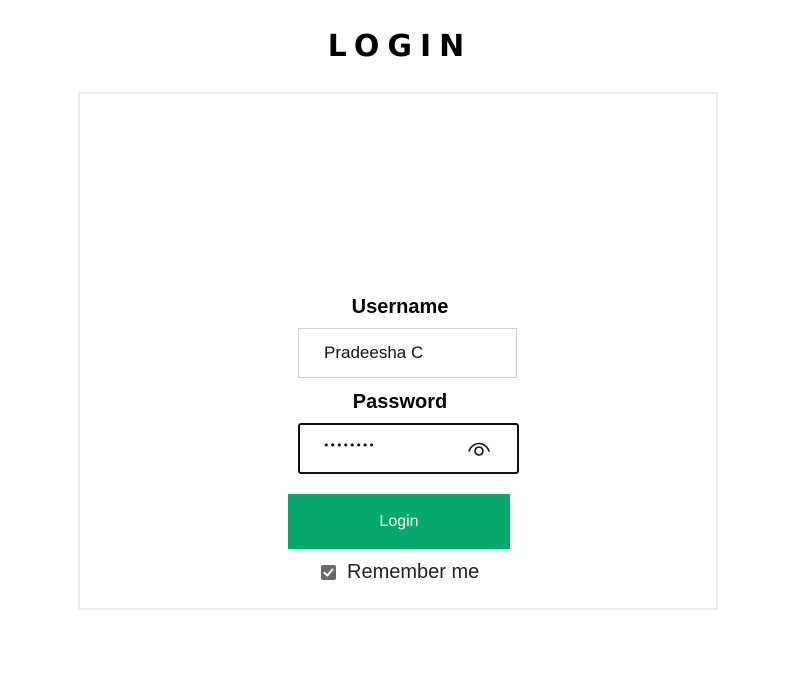  What do you see at coordinates (349, 445) in the screenshot?
I see `password-value: ••••••••` at bounding box center [349, 445].